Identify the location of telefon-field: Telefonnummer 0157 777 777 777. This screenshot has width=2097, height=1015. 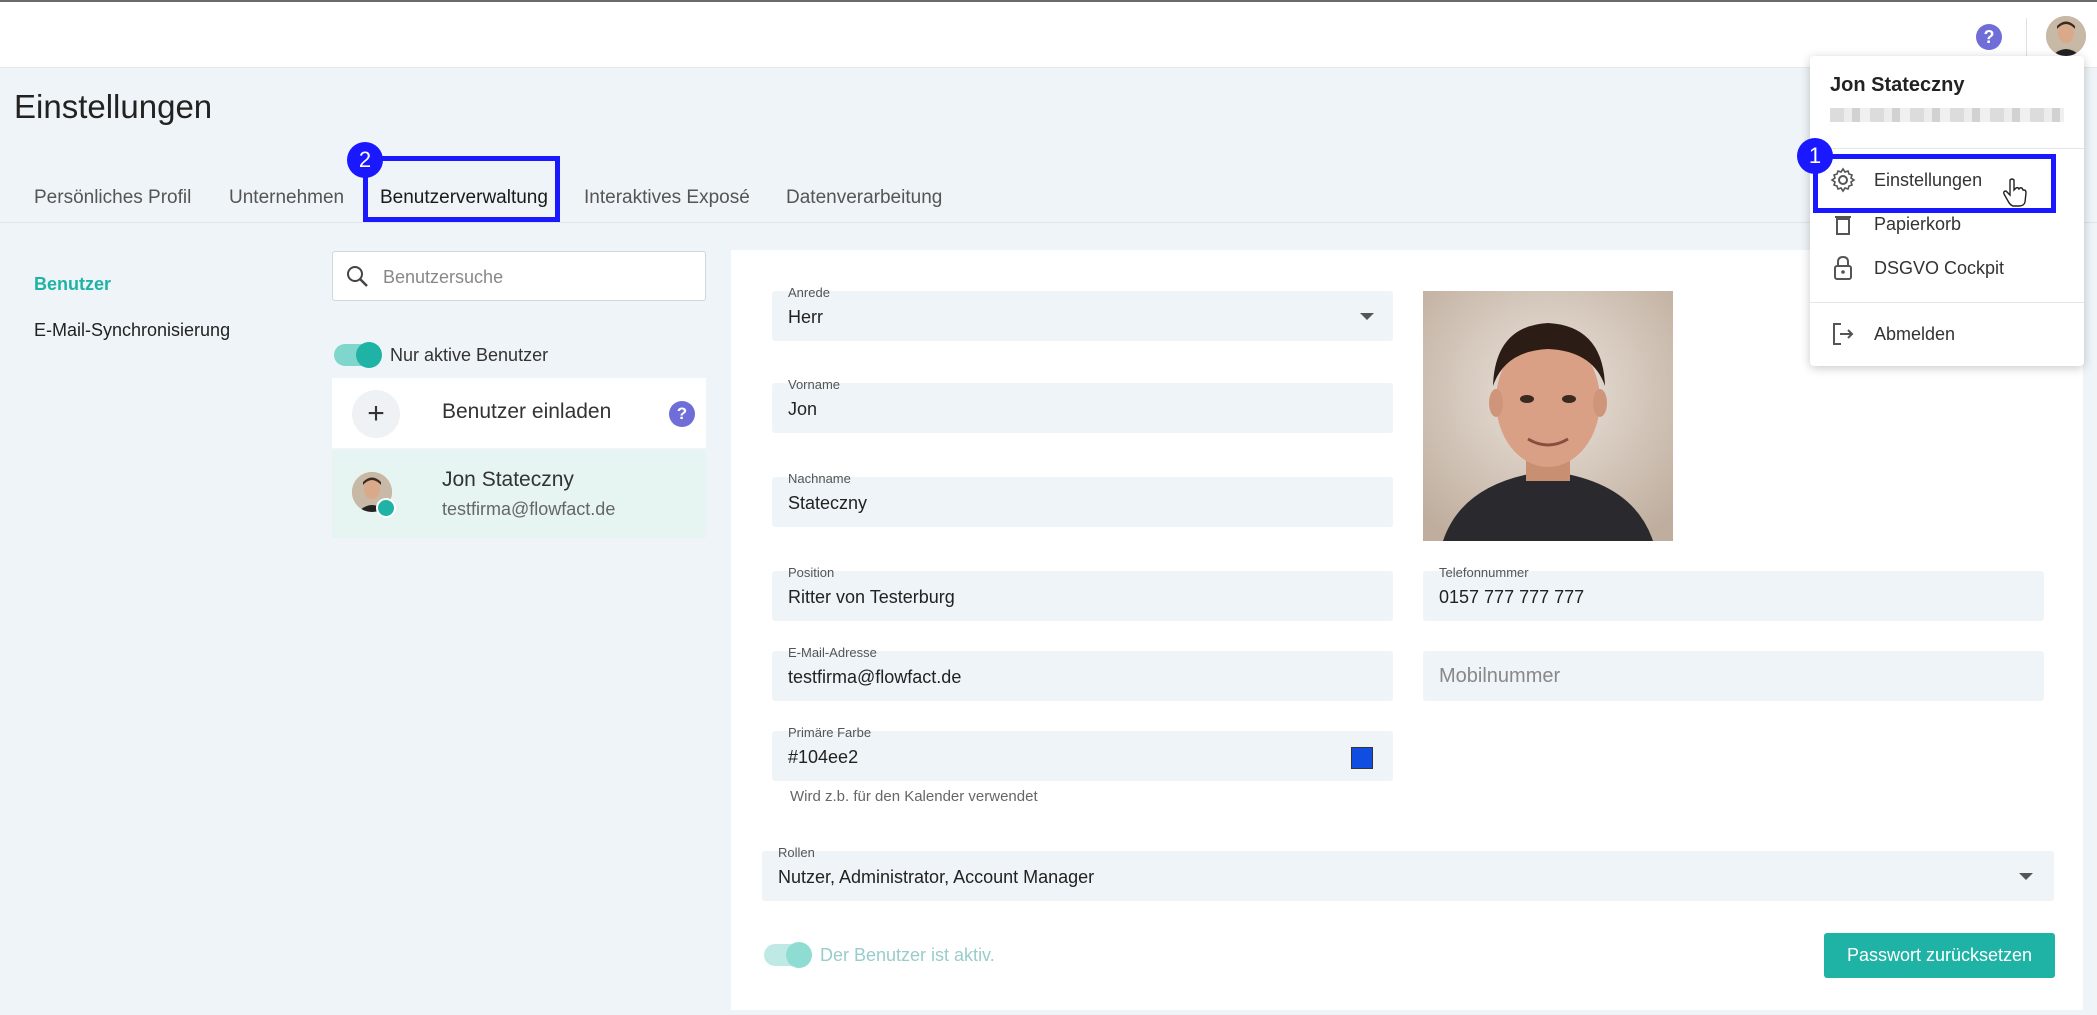
(1733, 593).